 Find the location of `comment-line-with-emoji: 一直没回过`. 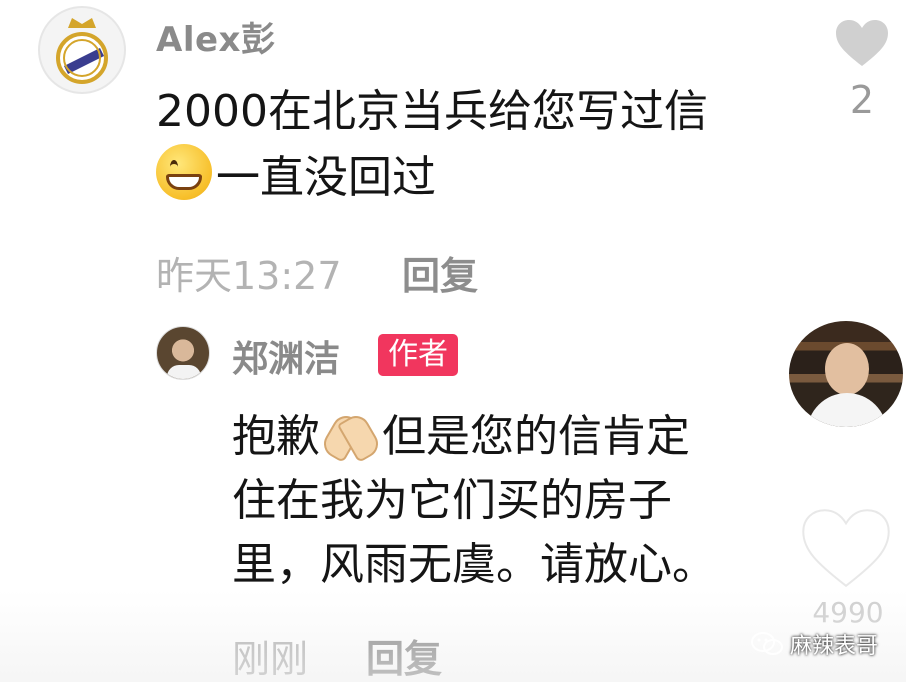

comment-line-with-emoji: 一直没回过 is located at coordinates (486, 177).